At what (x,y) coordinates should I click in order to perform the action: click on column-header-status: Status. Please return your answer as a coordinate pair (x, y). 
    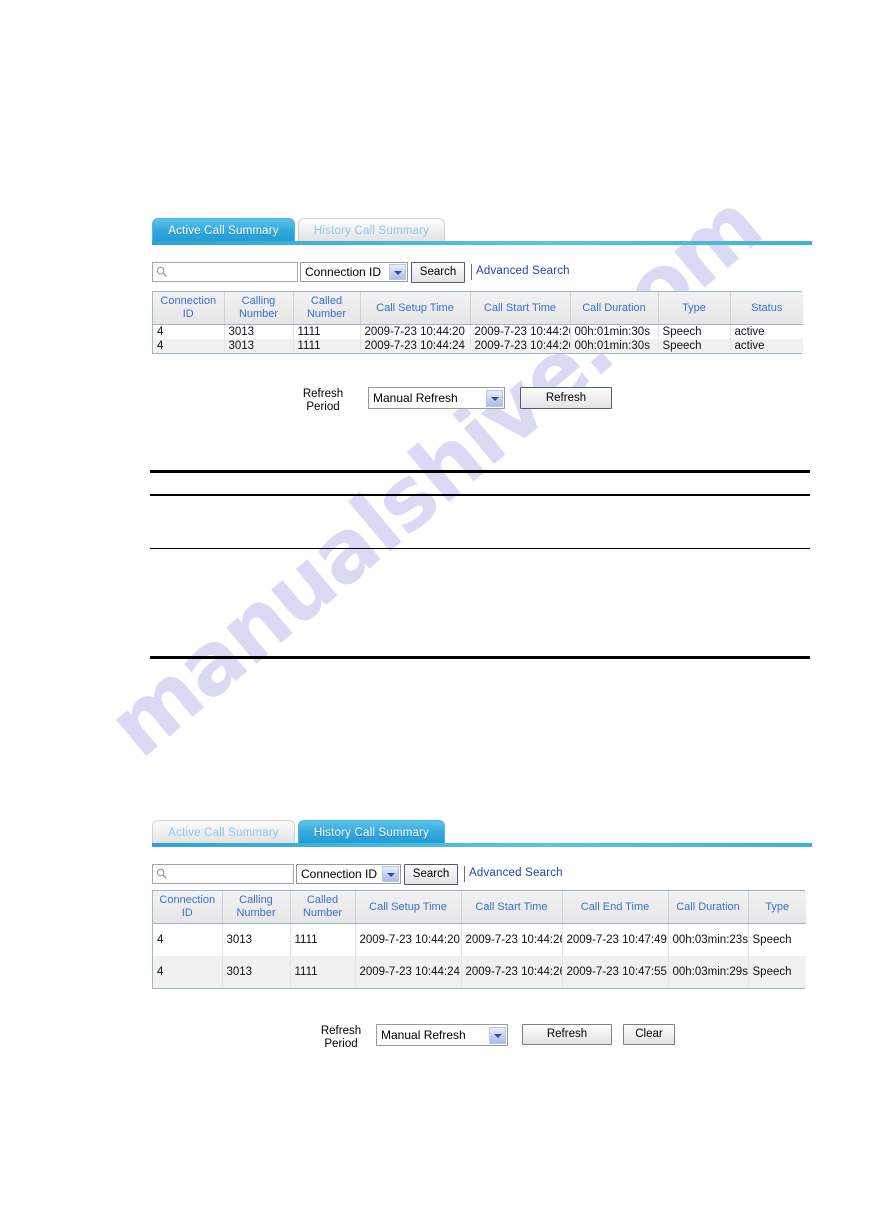
    Looking at the image, I should click on (766, 308).